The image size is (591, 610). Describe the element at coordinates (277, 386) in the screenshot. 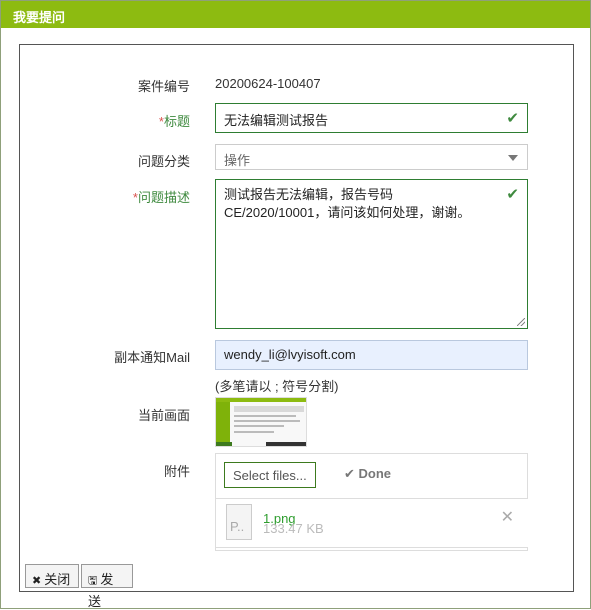

I see `cc-mail-hint: (多笔请以 ; 符号分割)` at that location.